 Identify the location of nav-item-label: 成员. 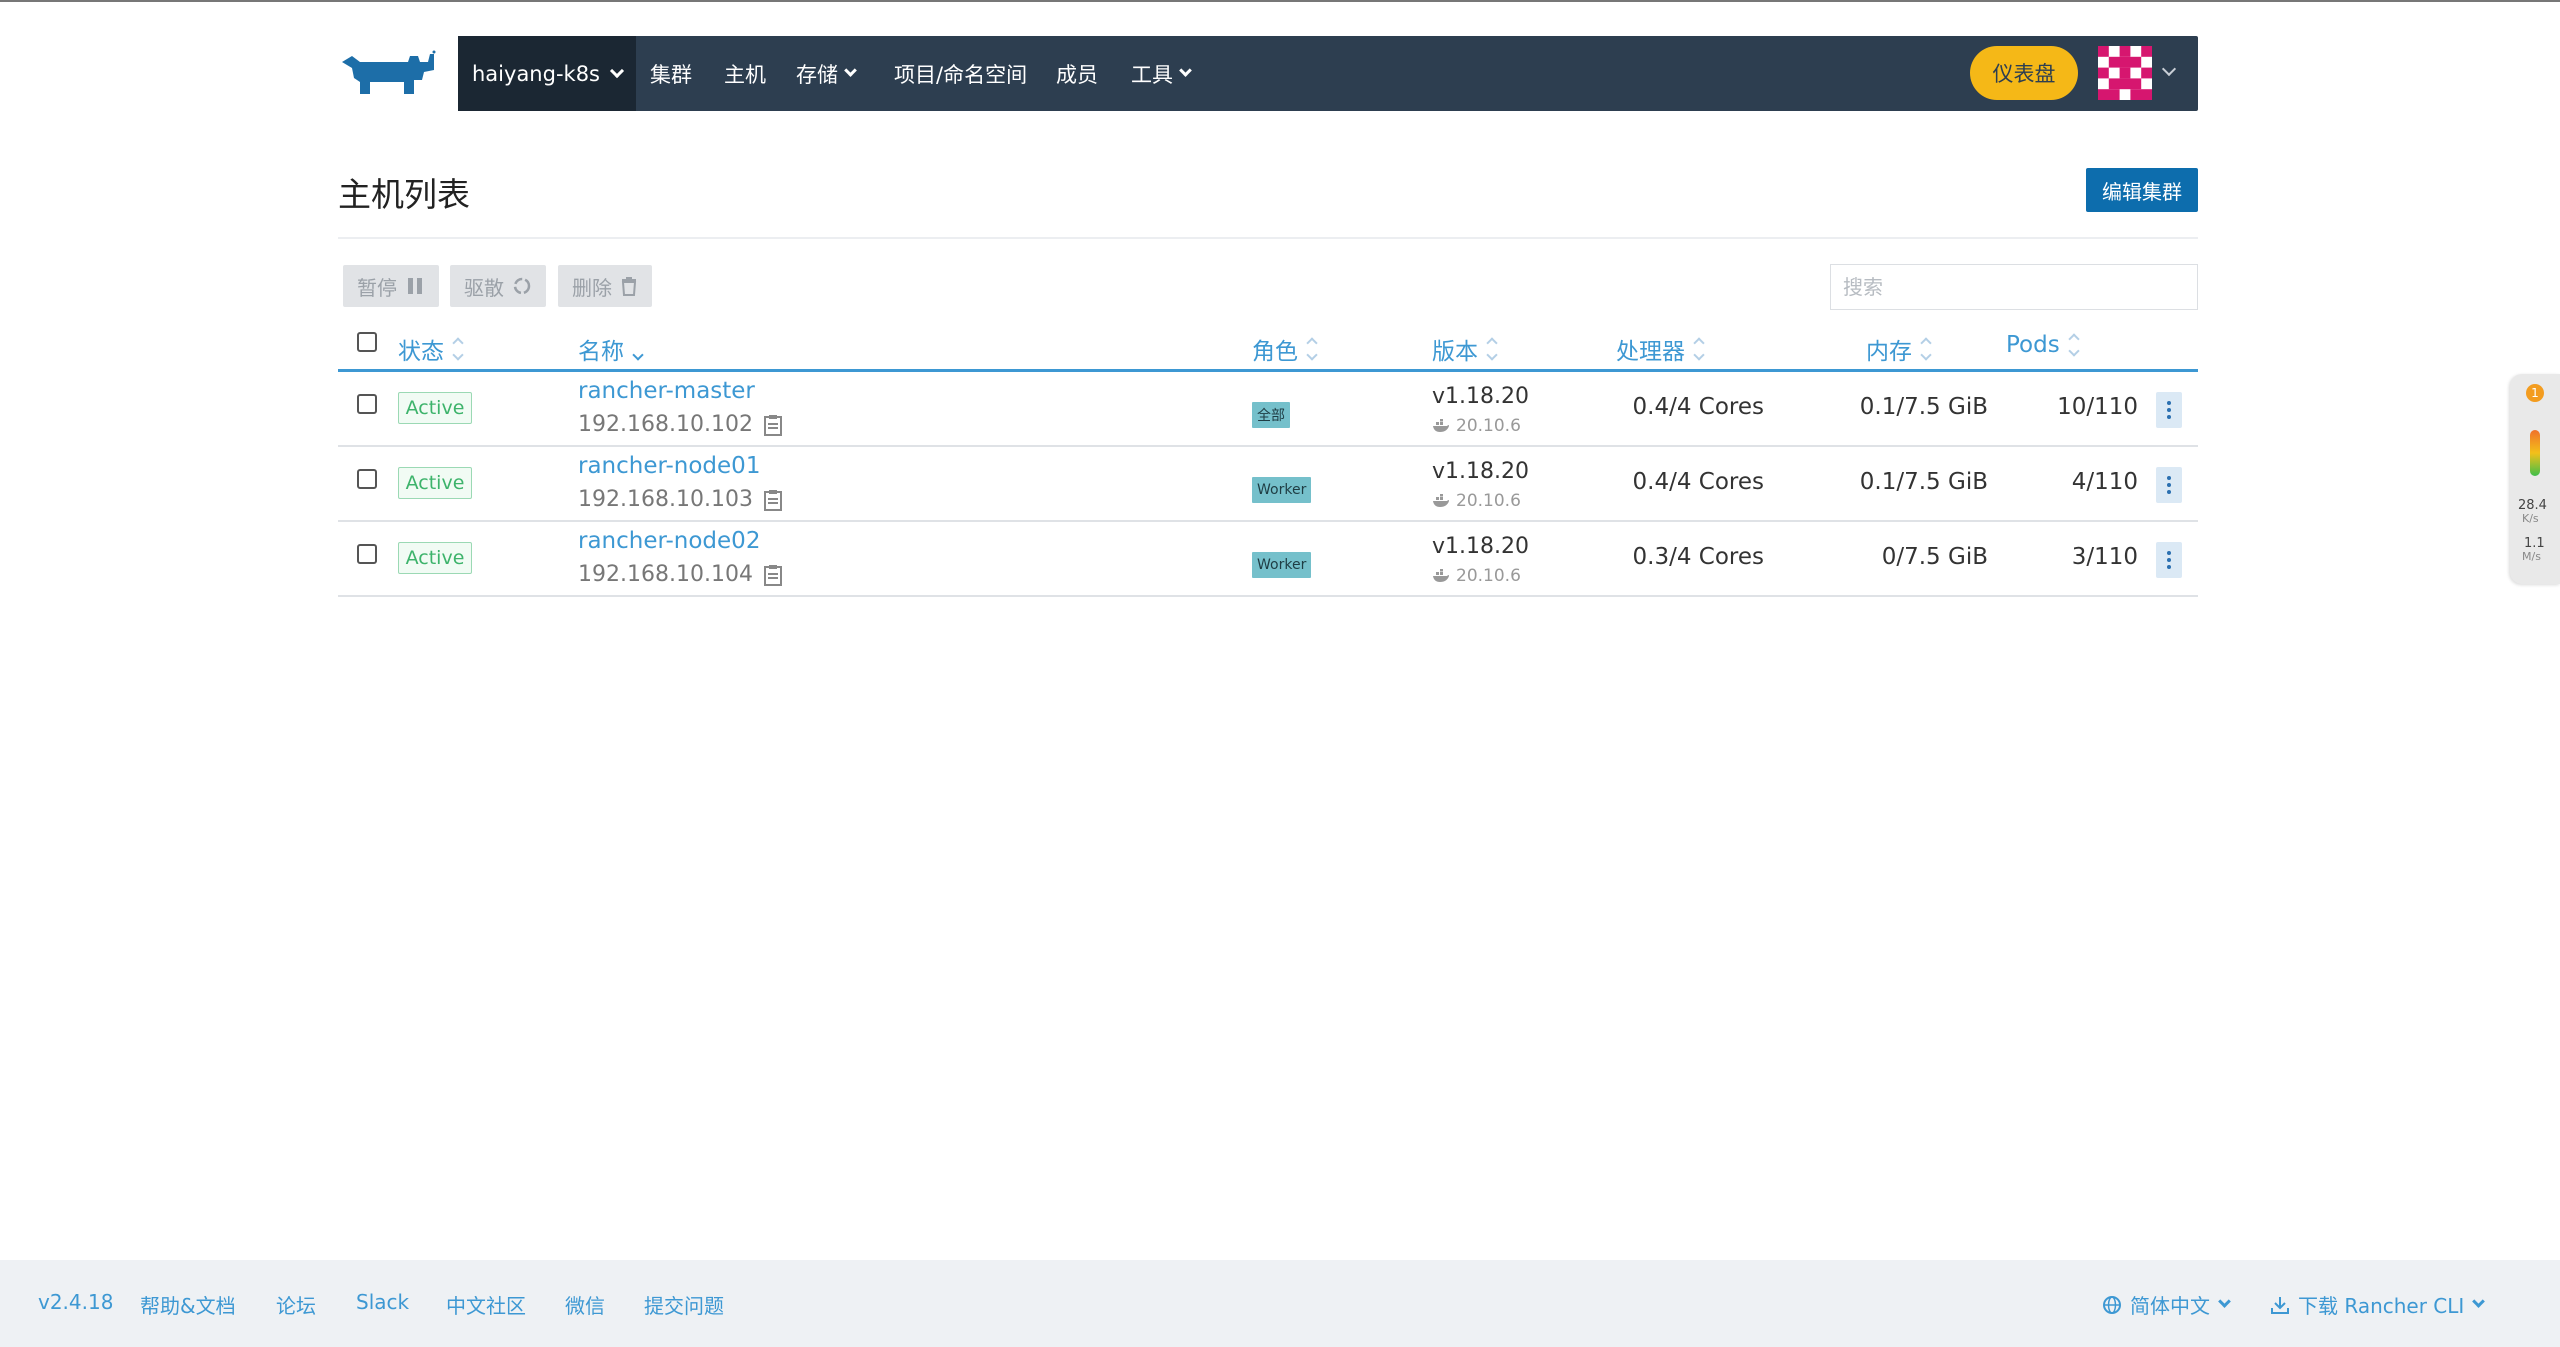
(1077, 74).